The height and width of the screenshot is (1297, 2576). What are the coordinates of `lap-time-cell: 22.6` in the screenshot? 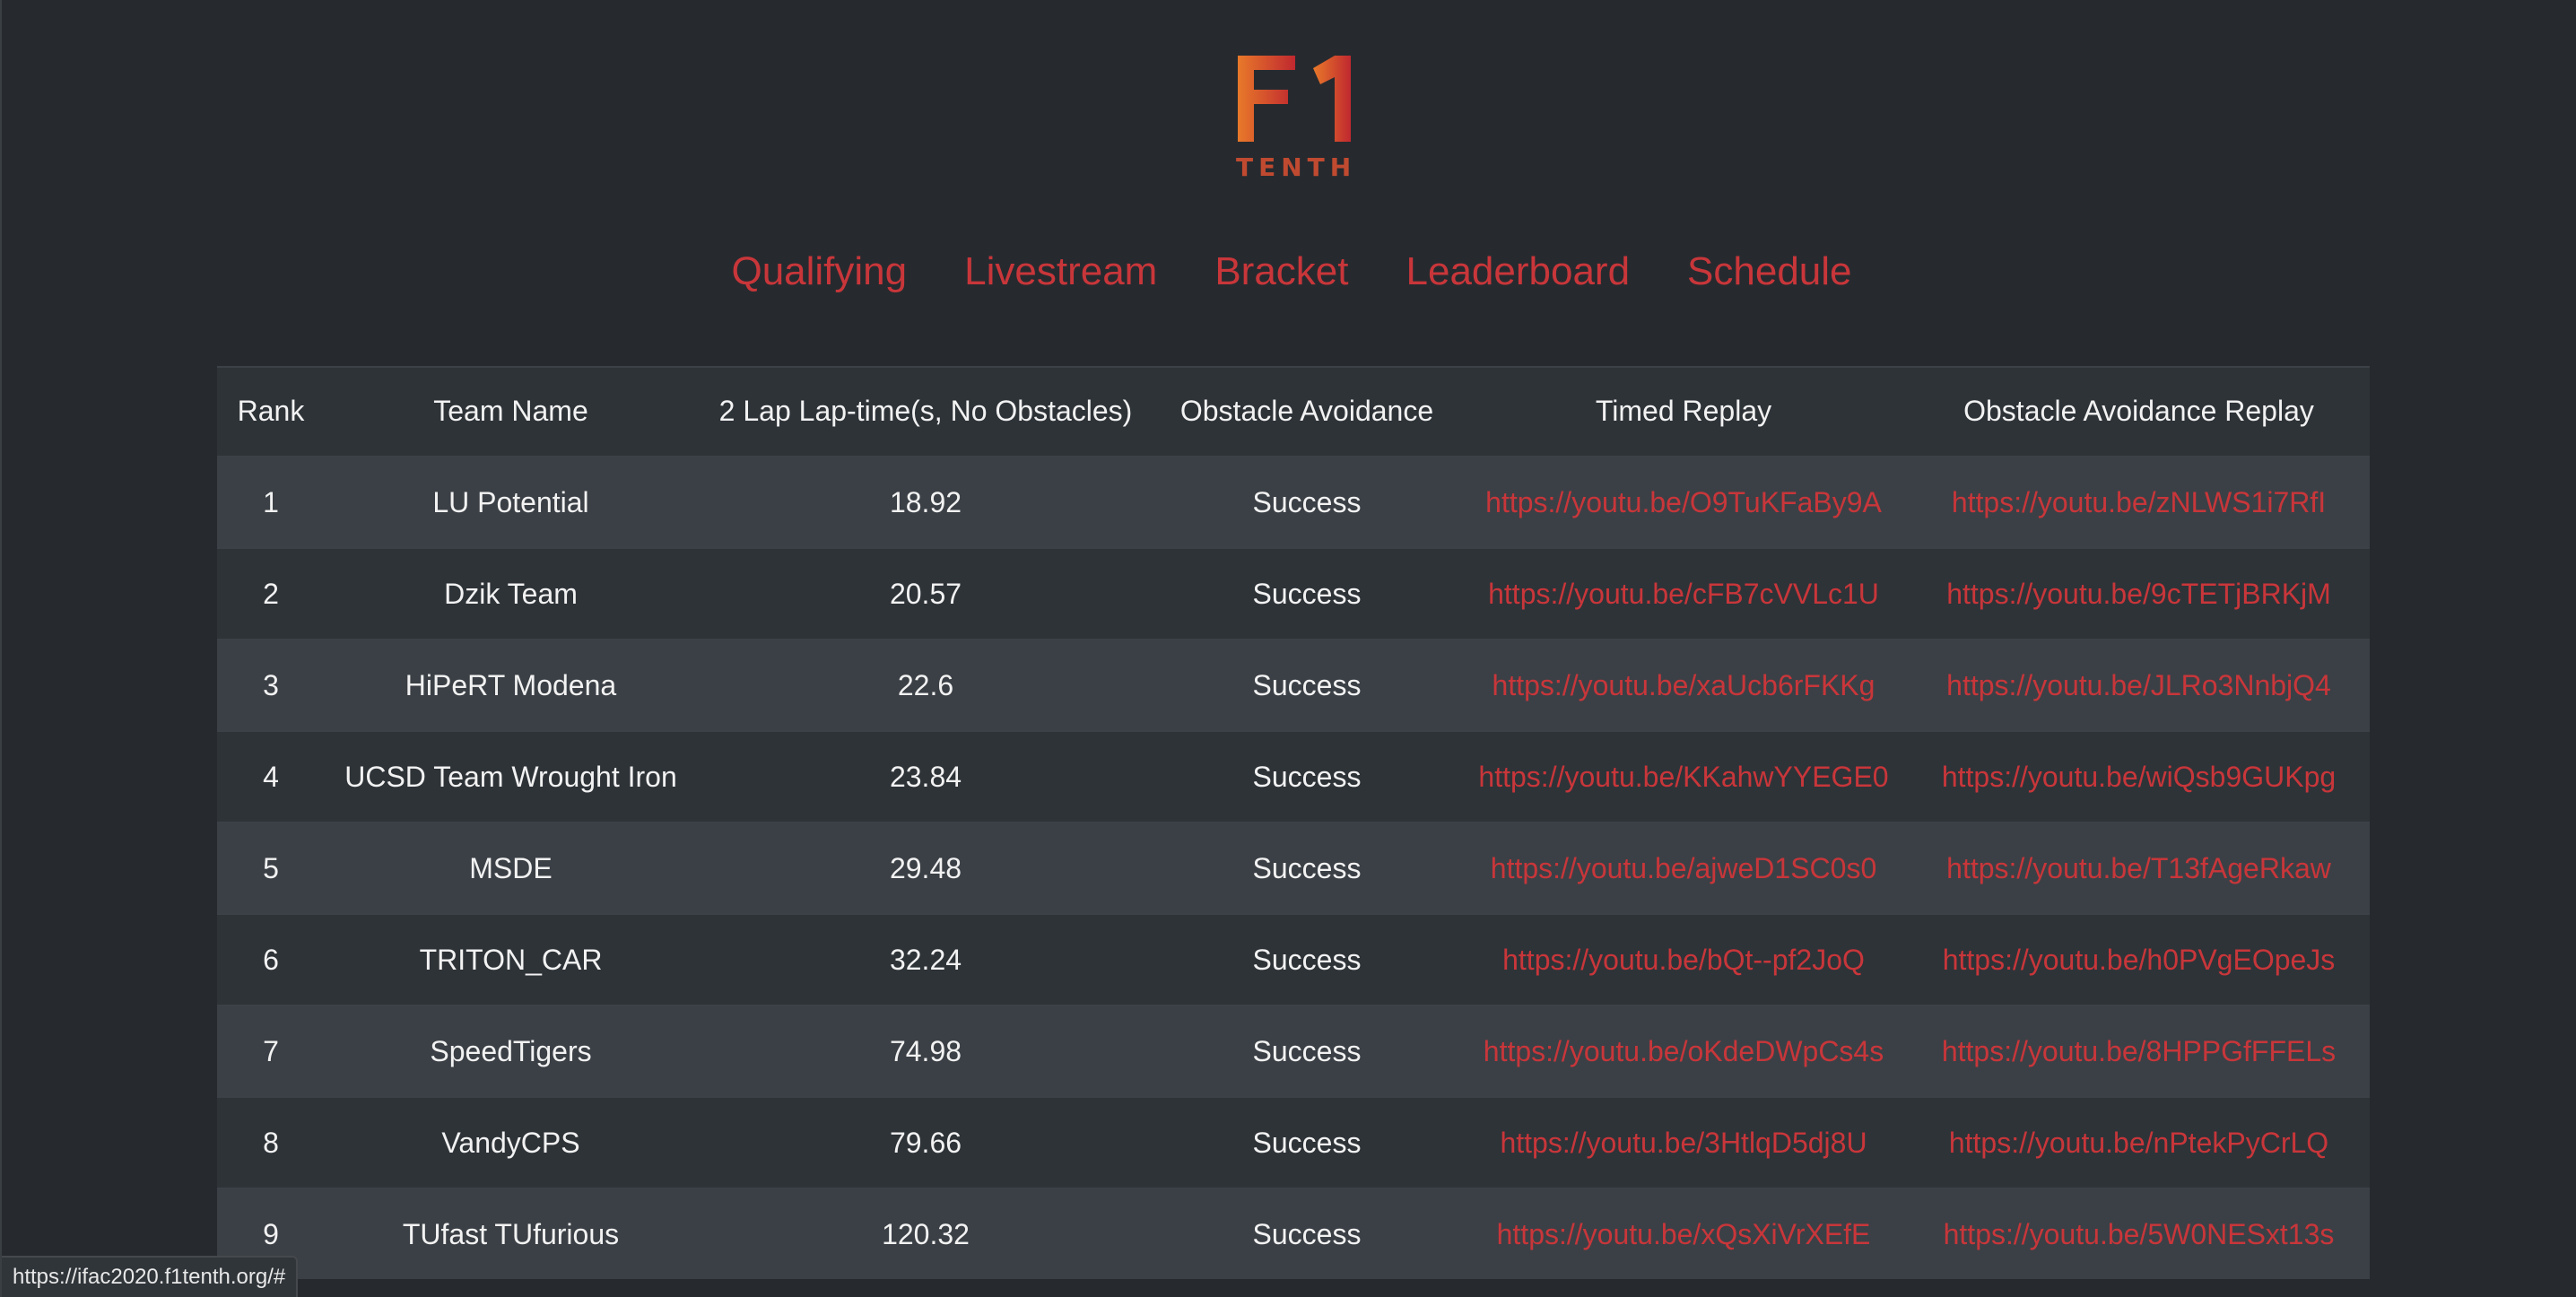 It's located at (925, 685).